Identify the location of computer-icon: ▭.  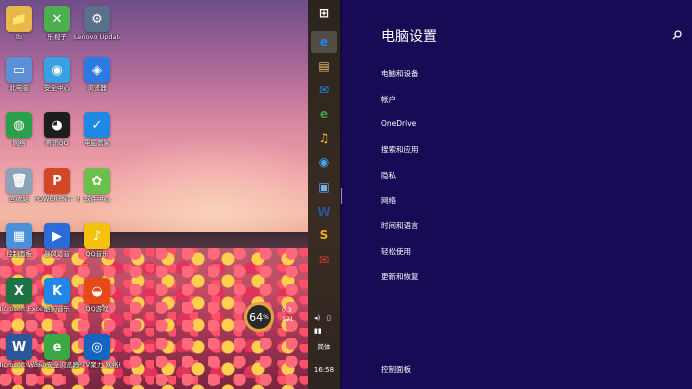
(19, 70).